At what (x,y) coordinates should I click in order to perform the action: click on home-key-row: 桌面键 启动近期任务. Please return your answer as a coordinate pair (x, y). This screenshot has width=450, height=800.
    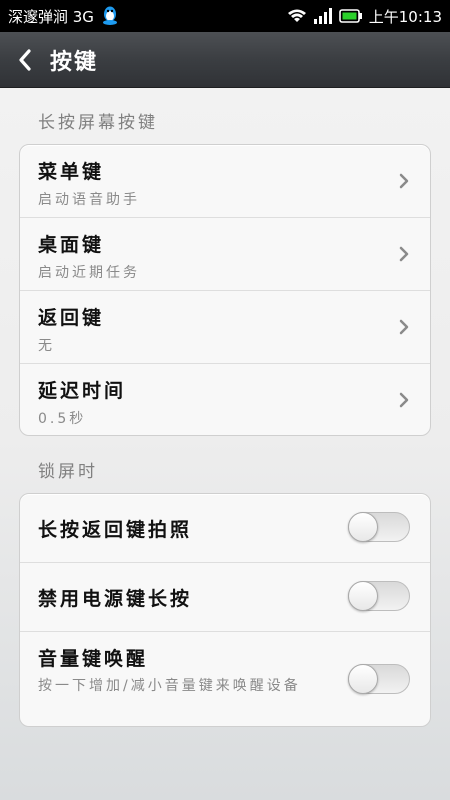
    Looking at the image, I should click on (225, 254).